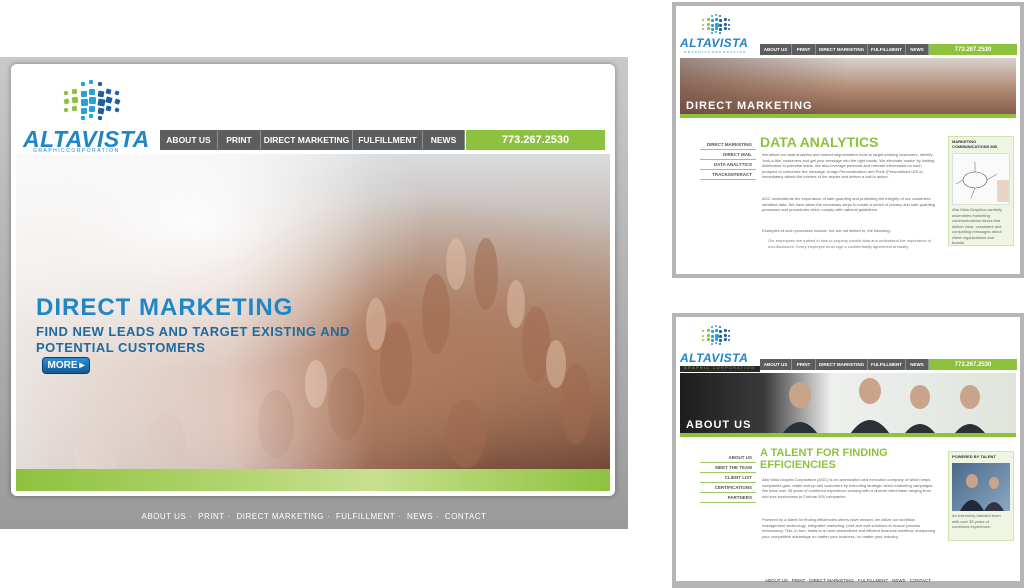 The height and width of the screenshot is (588, 1032). I want to click on side-item-client-list: CLIENT LIST, so click(728, 478).